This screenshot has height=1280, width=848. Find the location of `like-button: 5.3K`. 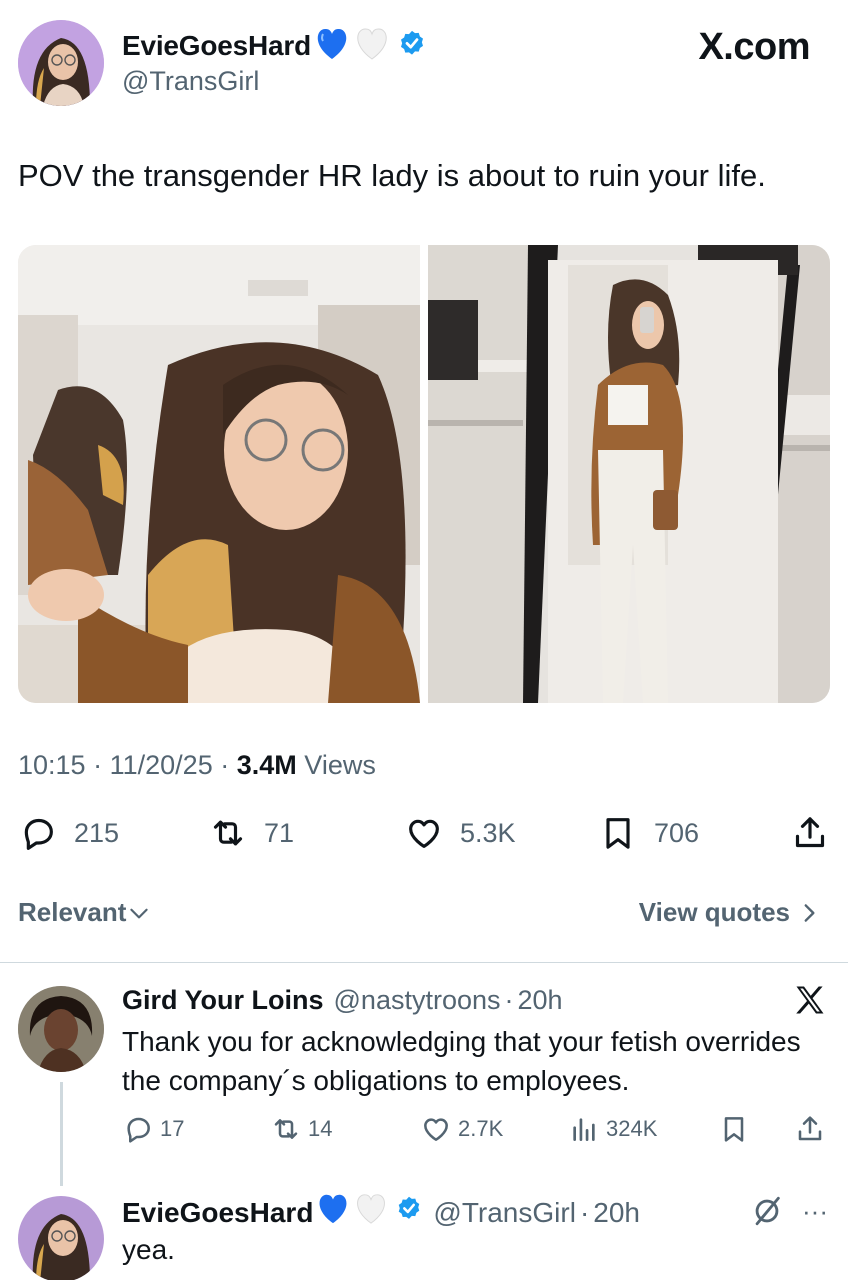

like-button: 5.3K is located at coordinates (460, 833).